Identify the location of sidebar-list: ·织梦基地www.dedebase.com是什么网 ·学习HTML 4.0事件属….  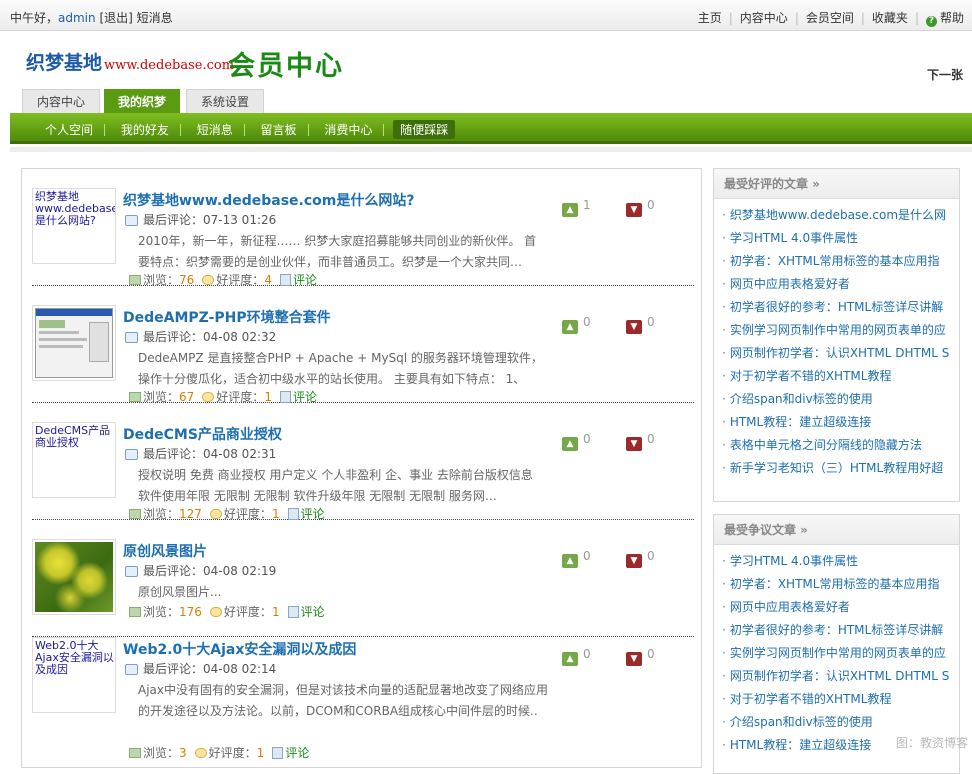
(836, 339).